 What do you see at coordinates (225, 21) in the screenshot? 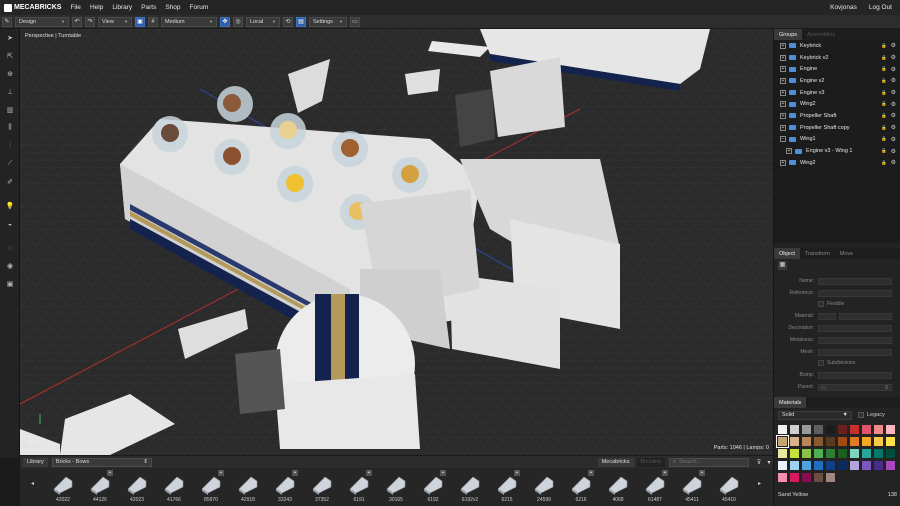
I see `move-gizmo-icon: ✥` at bounding box center [225, 21].